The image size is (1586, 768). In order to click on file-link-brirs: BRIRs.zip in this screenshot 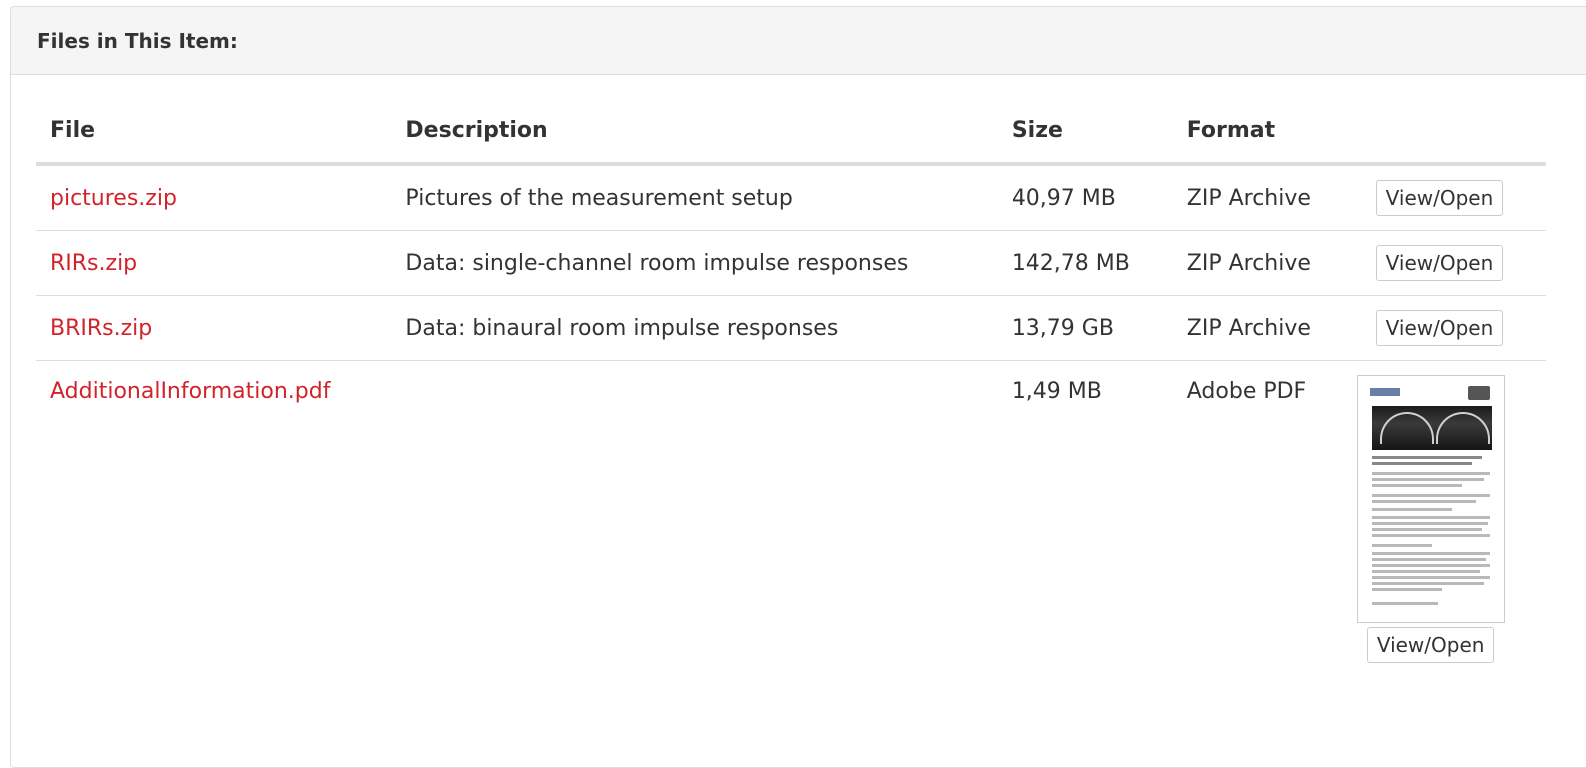, I will do `click(101, 328)`.